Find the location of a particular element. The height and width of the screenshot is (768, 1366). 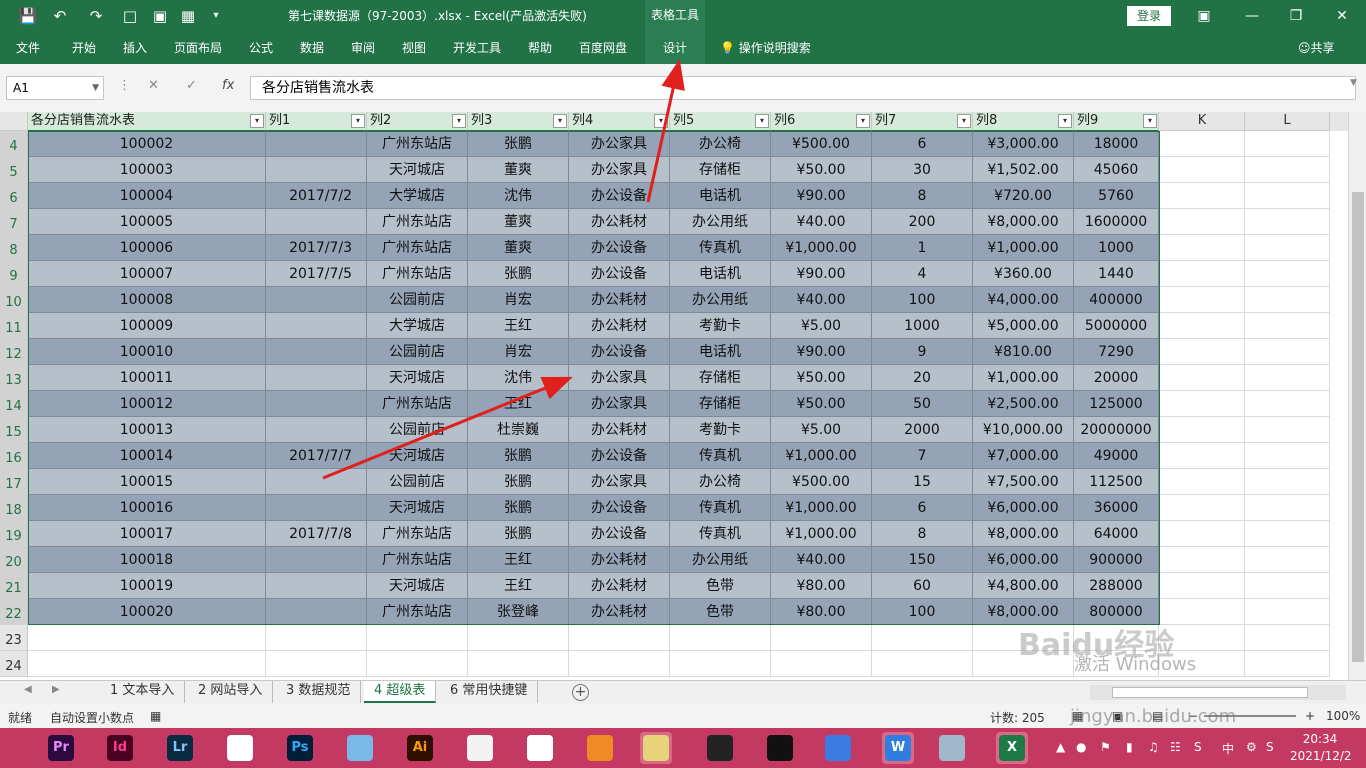

ribbon-display-icon: ▣ is located at coordinates (1204, 16).